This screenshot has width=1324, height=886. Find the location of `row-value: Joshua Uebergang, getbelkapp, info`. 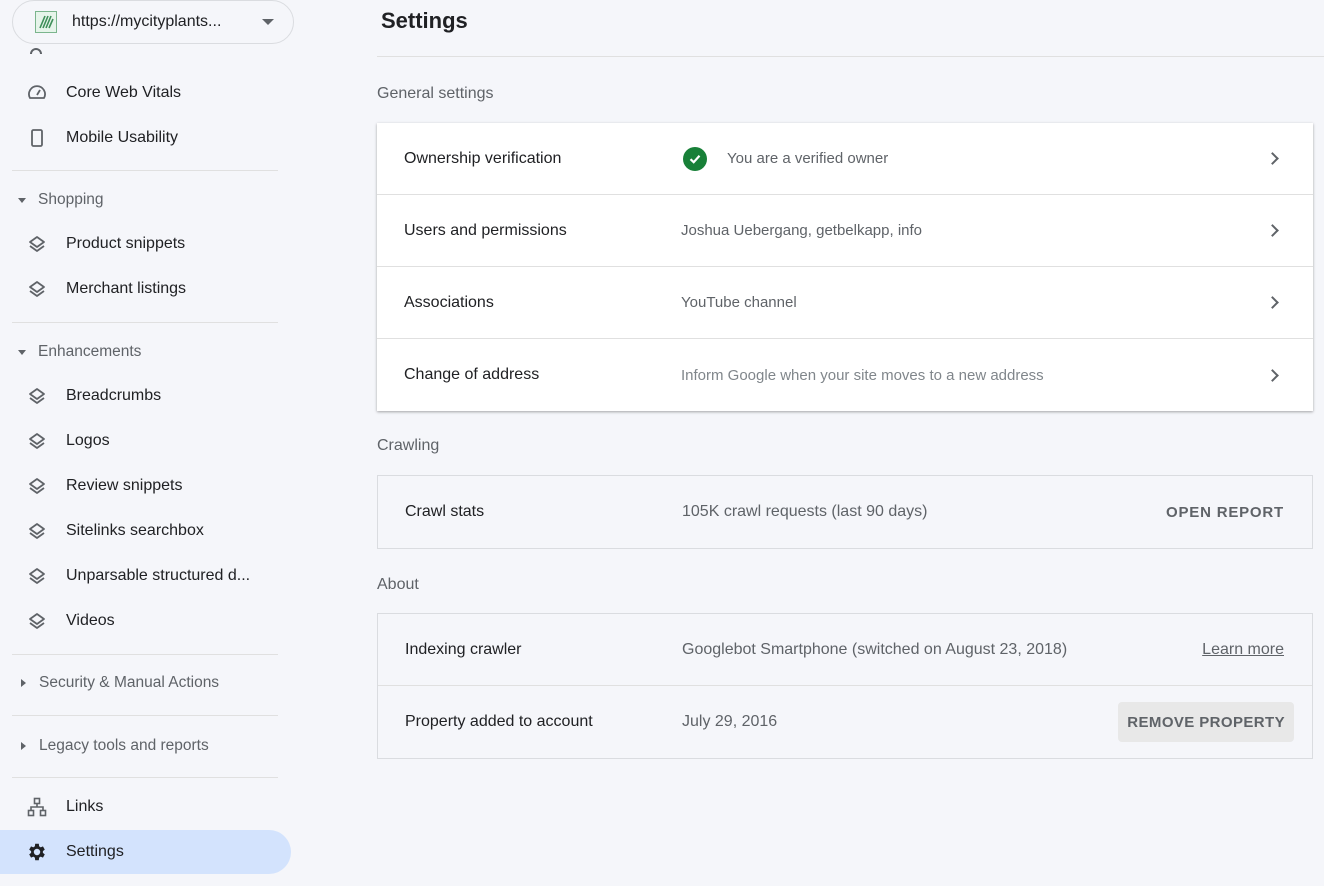

row-value: Joshua Uebergang, getbelkapp, info is located at coordinates (802, 230).